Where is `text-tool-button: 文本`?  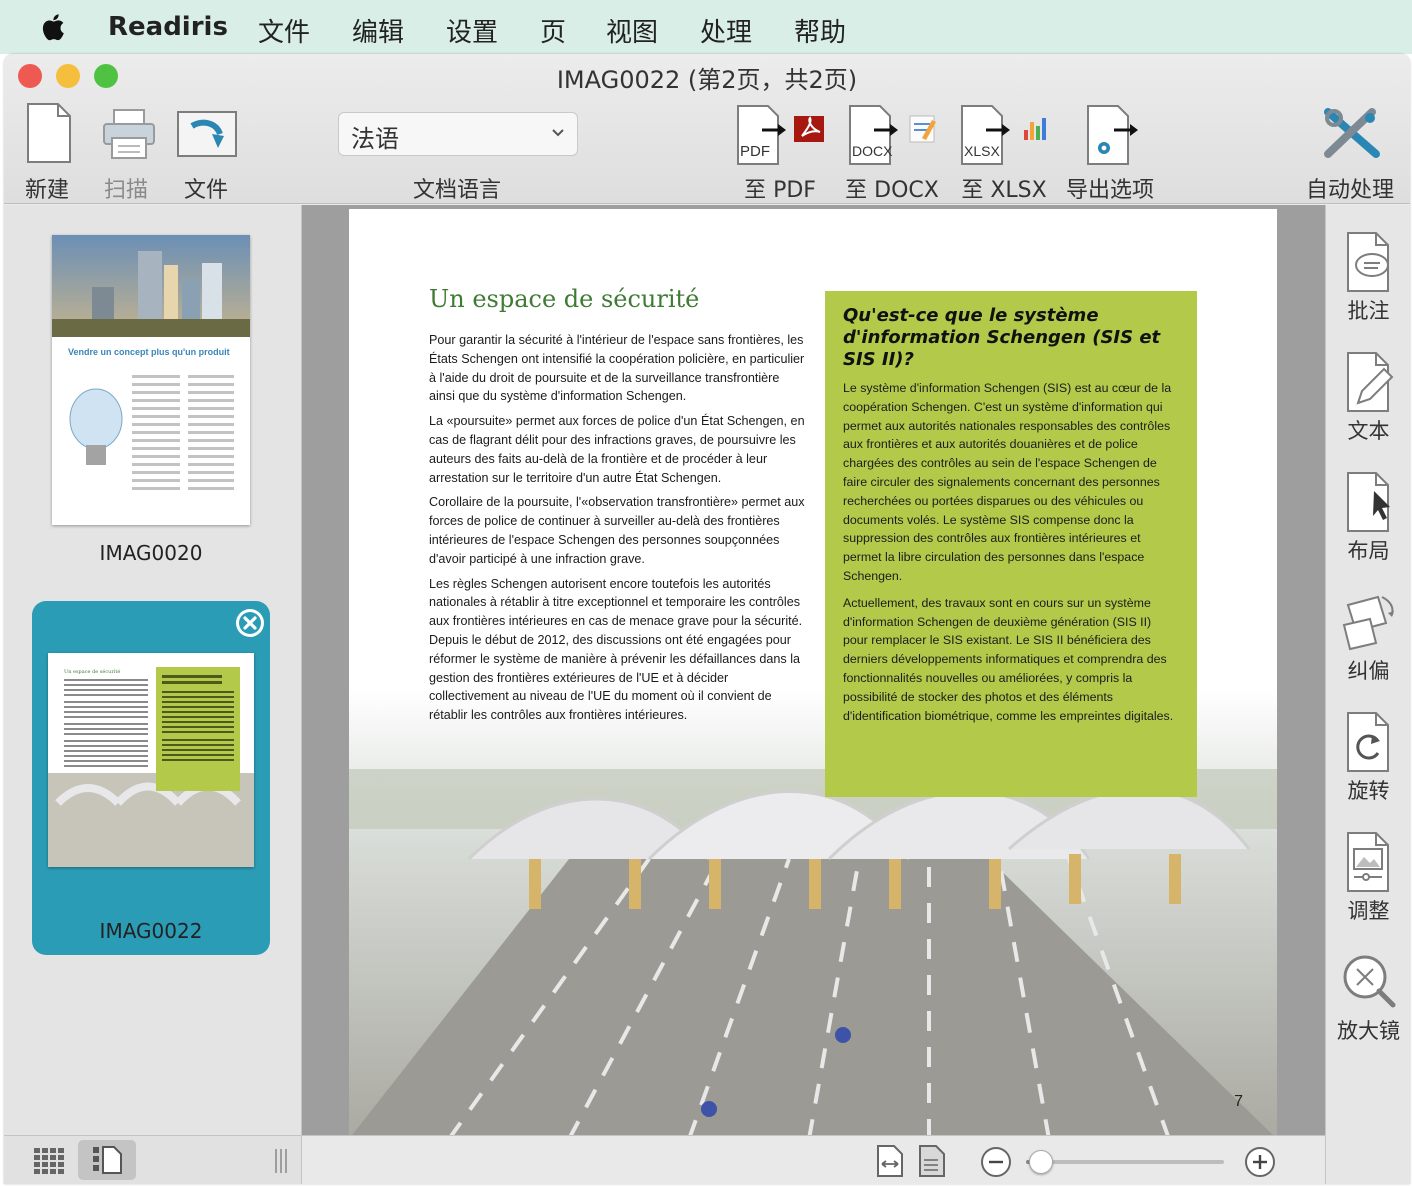 text-tool-button: 文本 is located at coordinates (1368, 398).